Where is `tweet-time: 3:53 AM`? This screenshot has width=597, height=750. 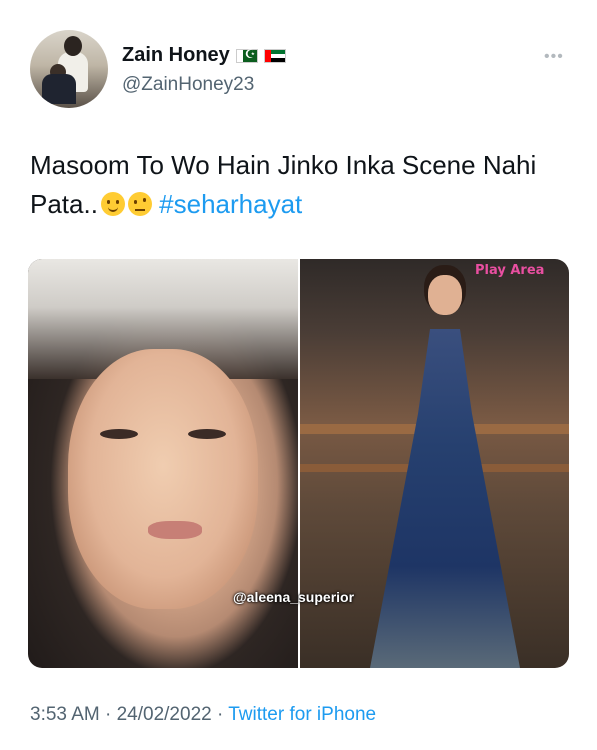 tweet-time: 3:53 AM is located at coordinates (65, 714).